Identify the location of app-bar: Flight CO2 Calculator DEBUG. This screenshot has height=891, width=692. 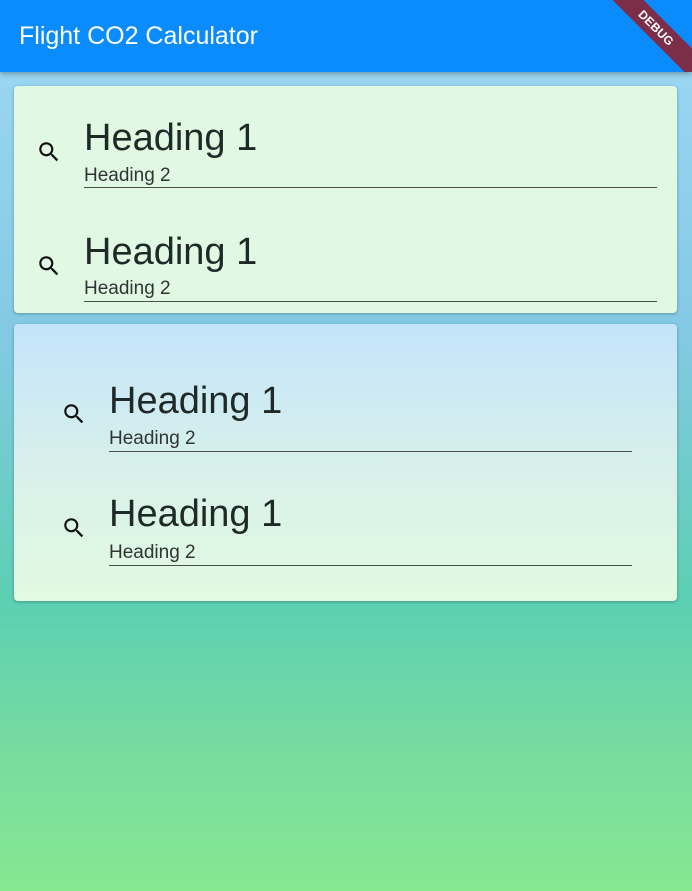
(346, 36).